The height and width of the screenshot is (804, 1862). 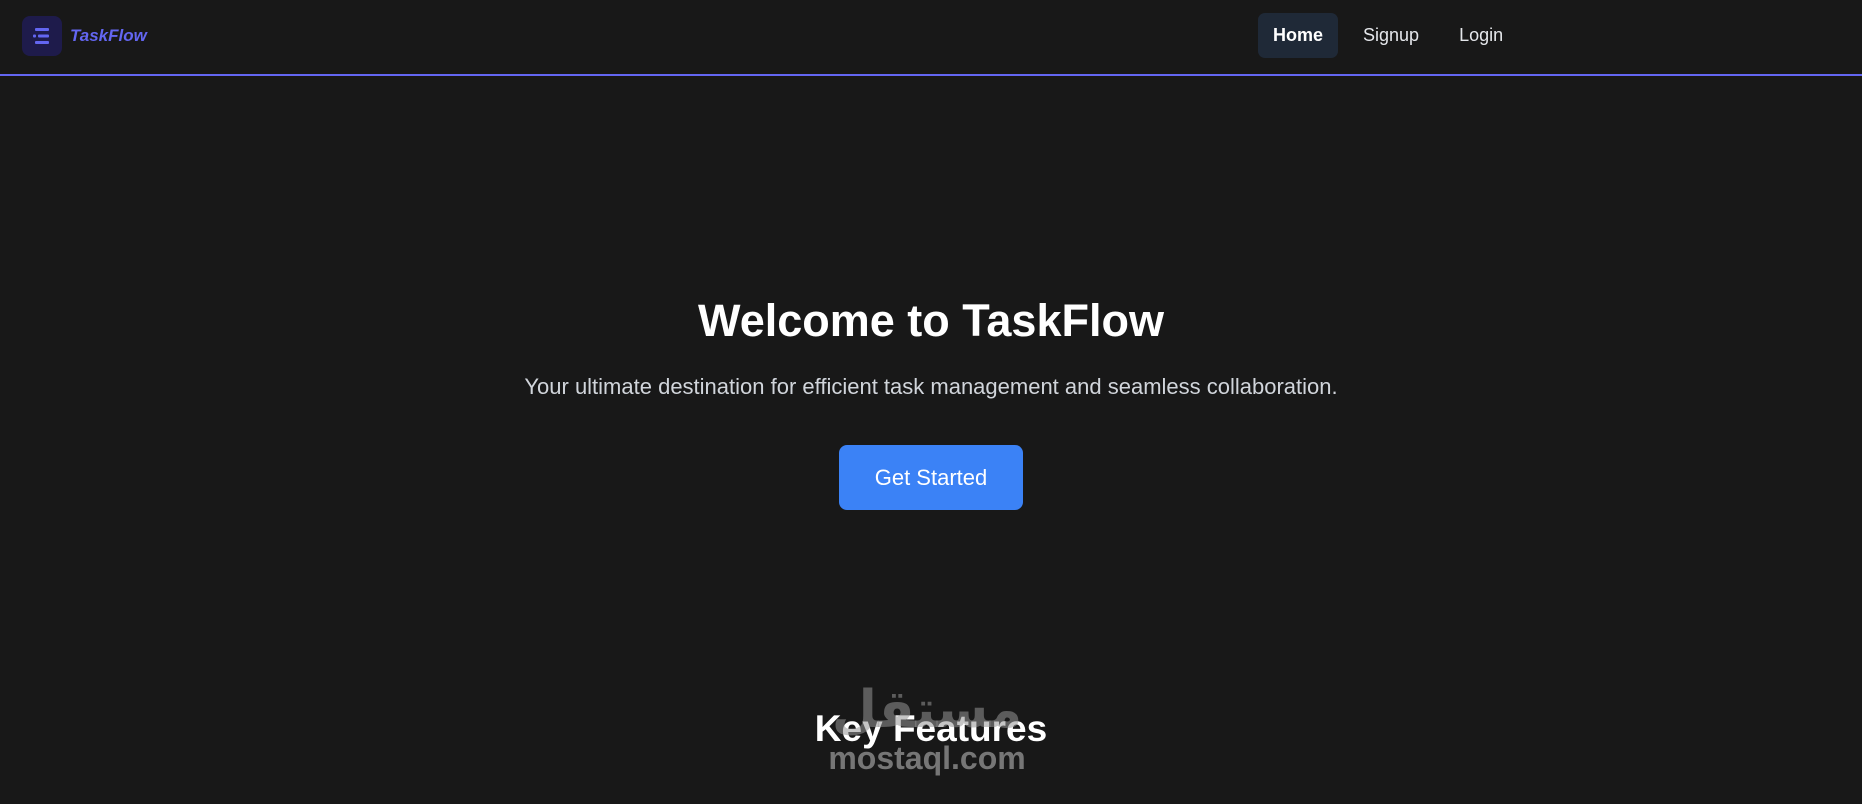 What do you see at coordinates (1298, 35) in the screenshot?
I see `nav-home-link: Home` at bounding box center [1298, 35].